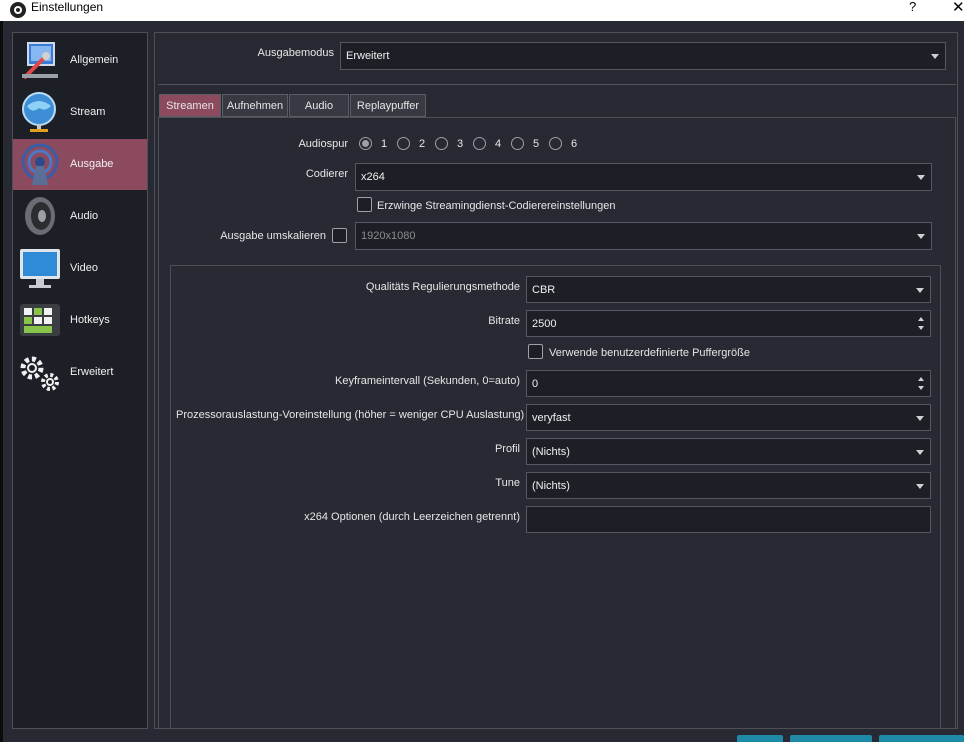 This screenshot has width=964, height=742. I want to click on sidebar-item-stream: Stream, so click(80, 112).